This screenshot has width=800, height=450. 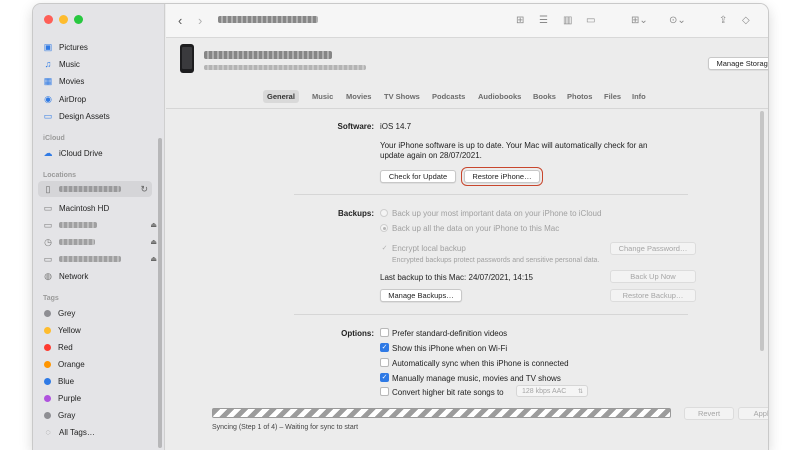 I want to click on tab-info: Info, so click(x=639, y=96).